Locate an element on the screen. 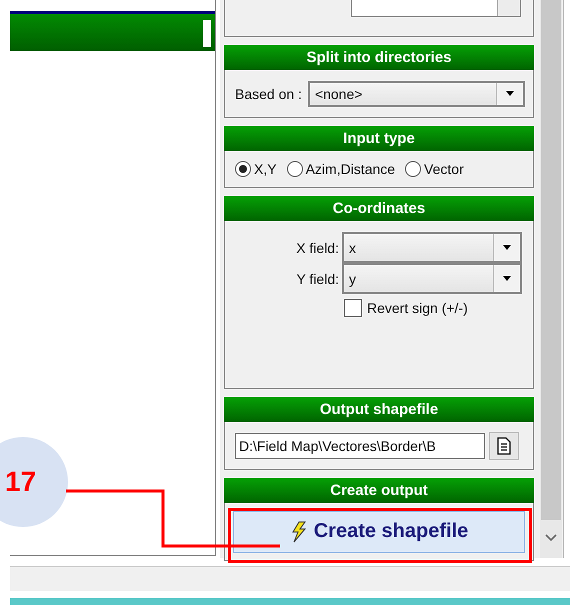 Image resolution: width=570 pixels, height=605 pixels. create-shapefile-button: Create shapefile is located at coordinates (379, 531).